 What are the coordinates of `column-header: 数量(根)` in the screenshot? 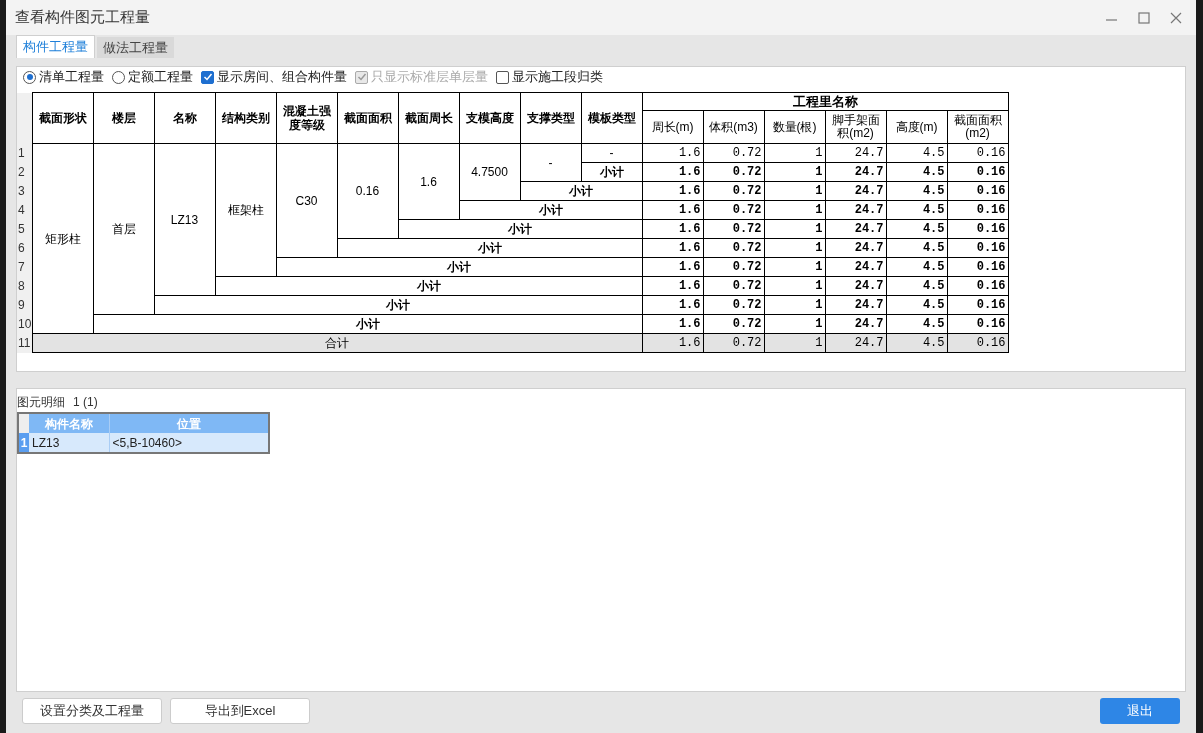 It's located at (794, 127).